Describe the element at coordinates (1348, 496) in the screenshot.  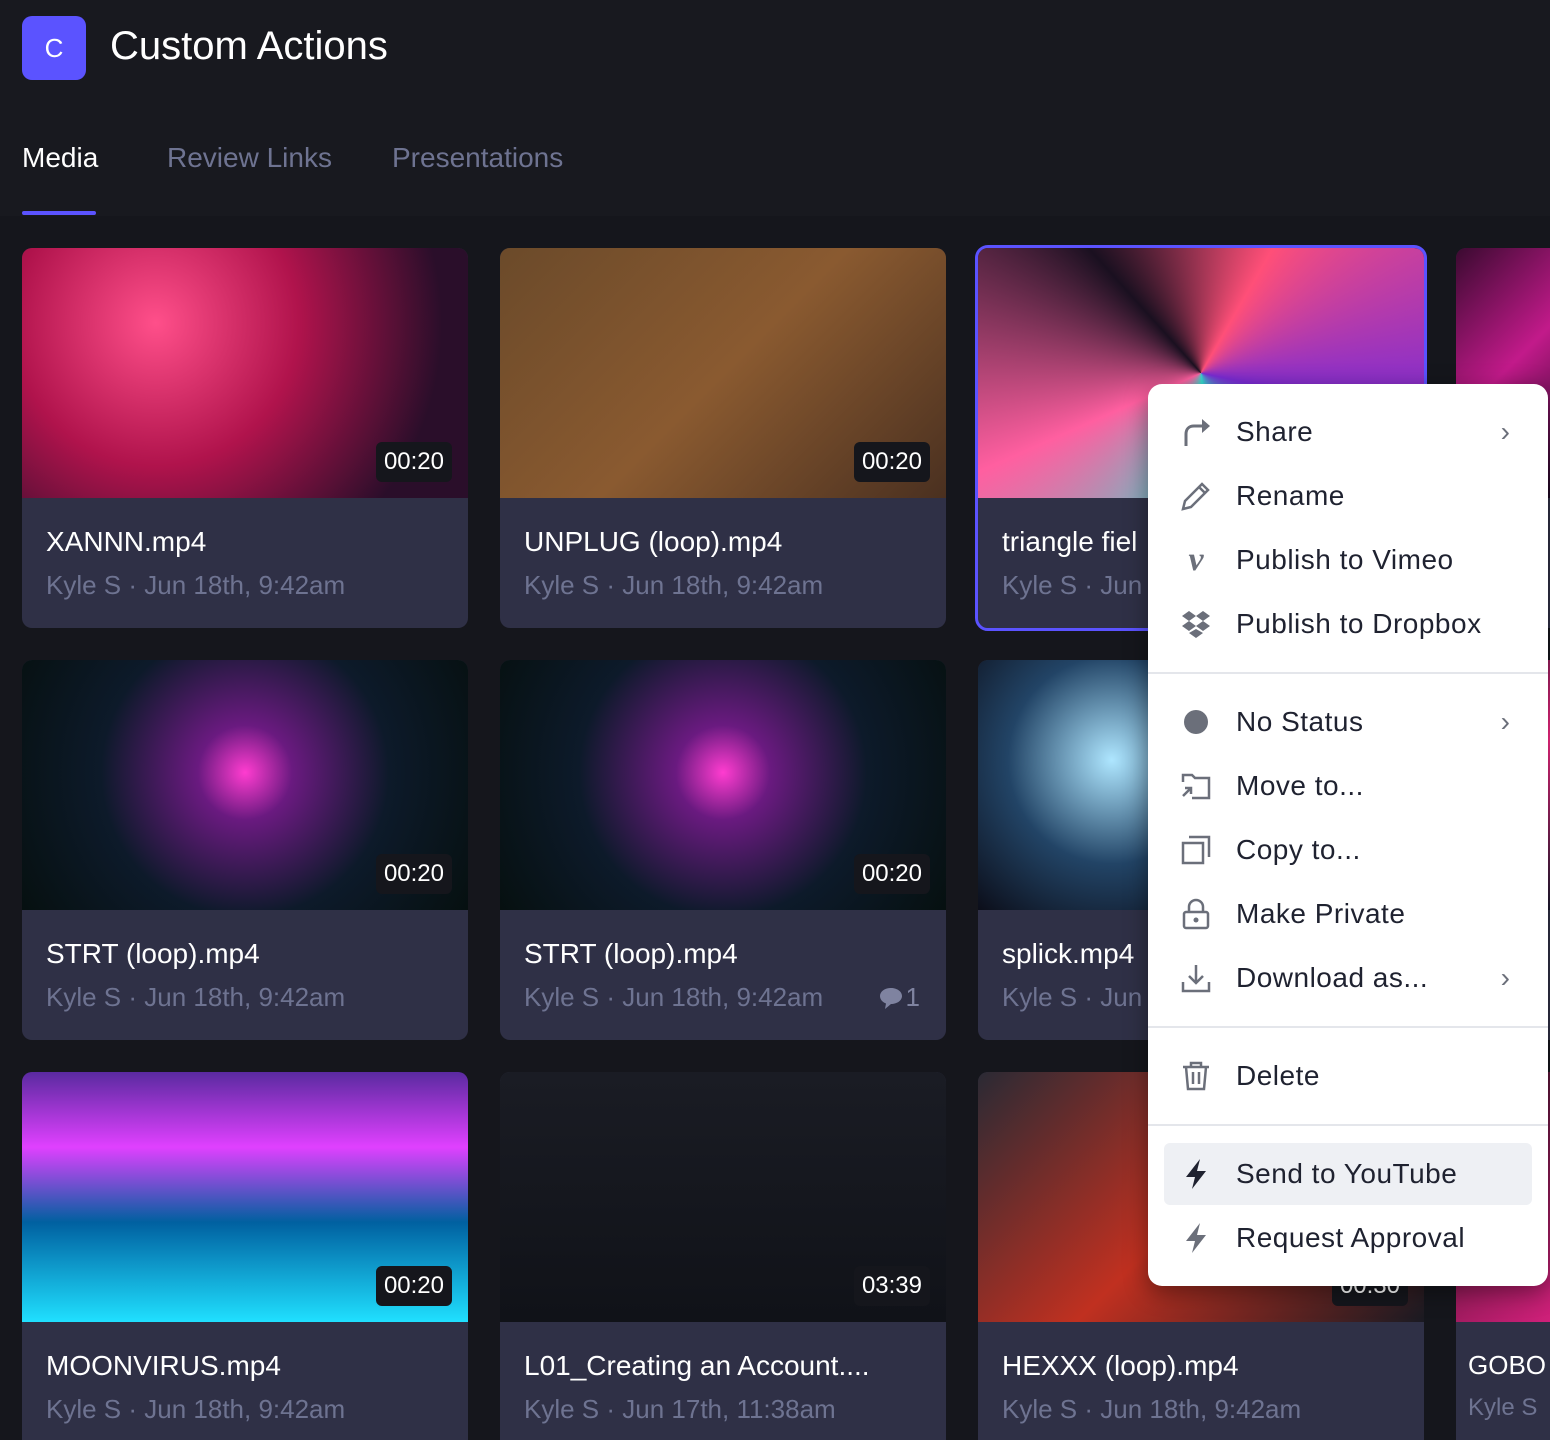
I see `menu-item-rename: Rename` at that location.